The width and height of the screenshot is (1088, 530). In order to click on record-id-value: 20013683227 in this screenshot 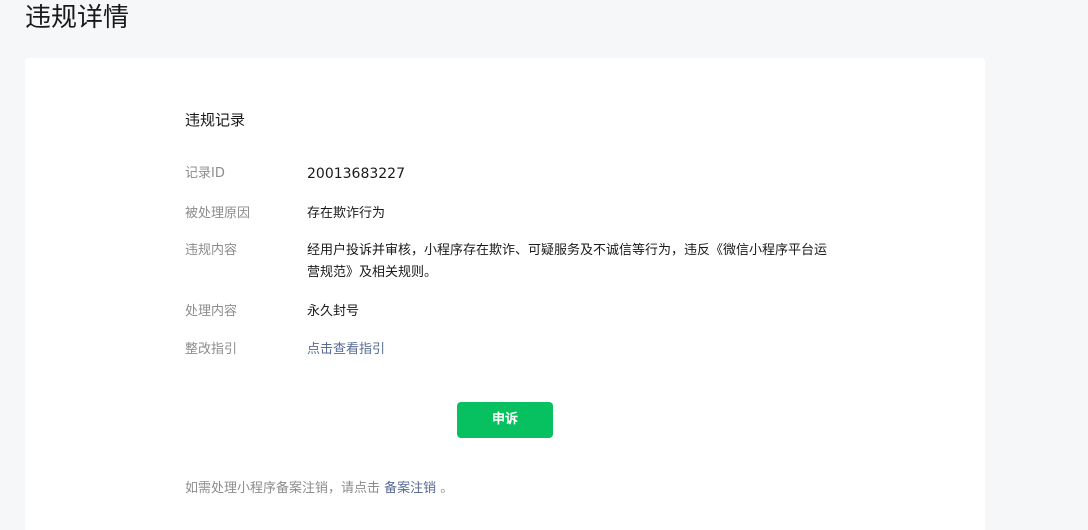, I will do `click(356, 174)`.